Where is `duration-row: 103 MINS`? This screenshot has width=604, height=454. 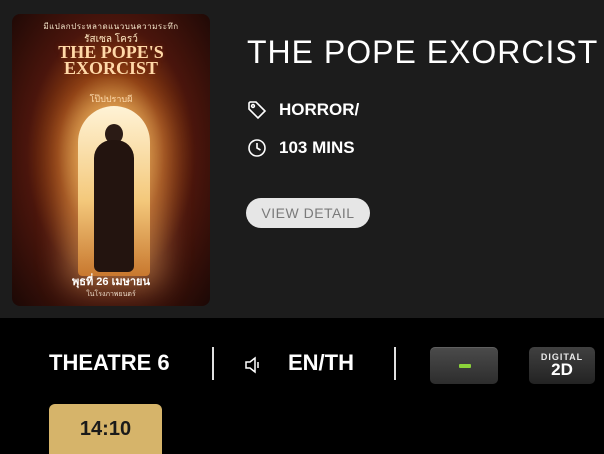
duration-row: 103 MINS is located at coordinates (301, 148).